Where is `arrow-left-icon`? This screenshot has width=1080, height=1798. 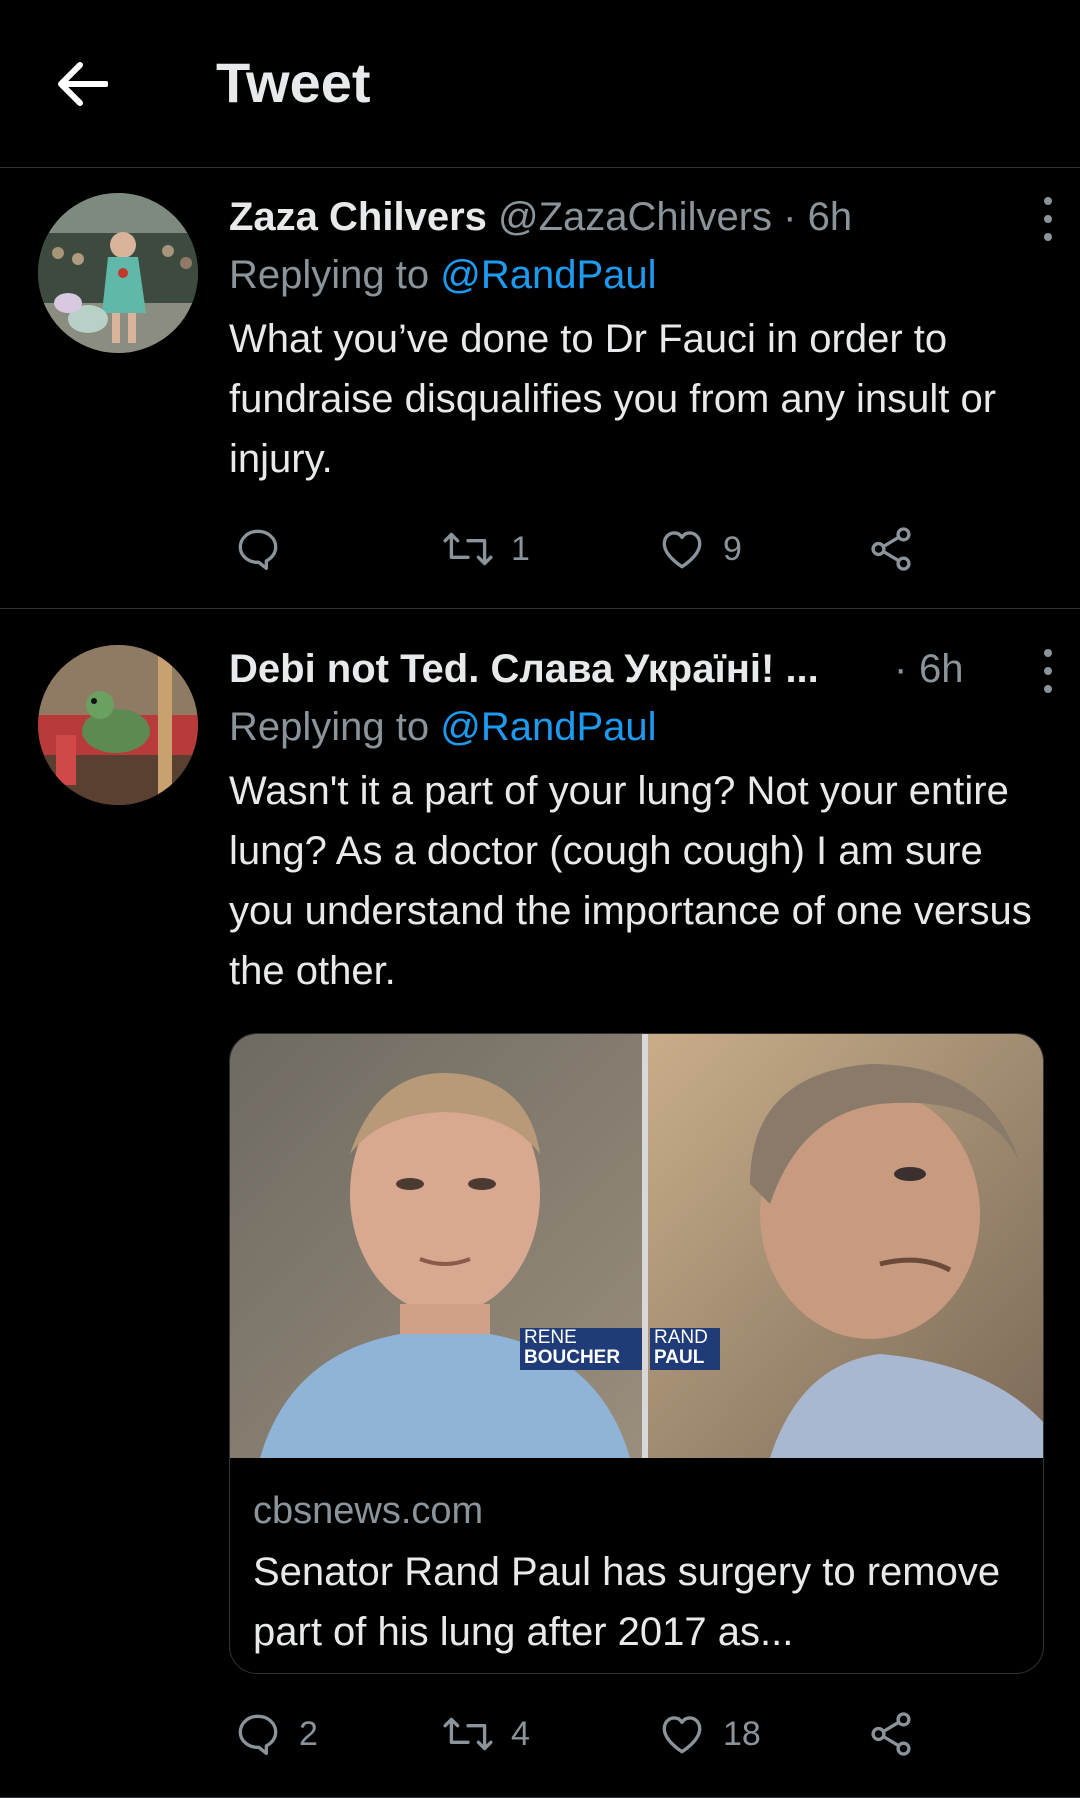
arrow-left-icon is located at coordinates (83, 84).